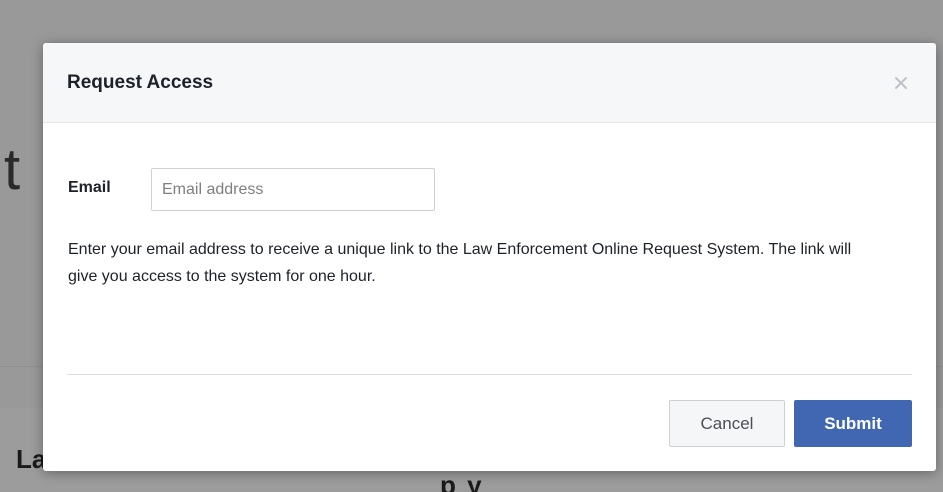 The width and height of the screenshot is (943, 492). Describe the element at coordinates (853, 423) in the screenshot. I see `submit-button: Submit` at that location.